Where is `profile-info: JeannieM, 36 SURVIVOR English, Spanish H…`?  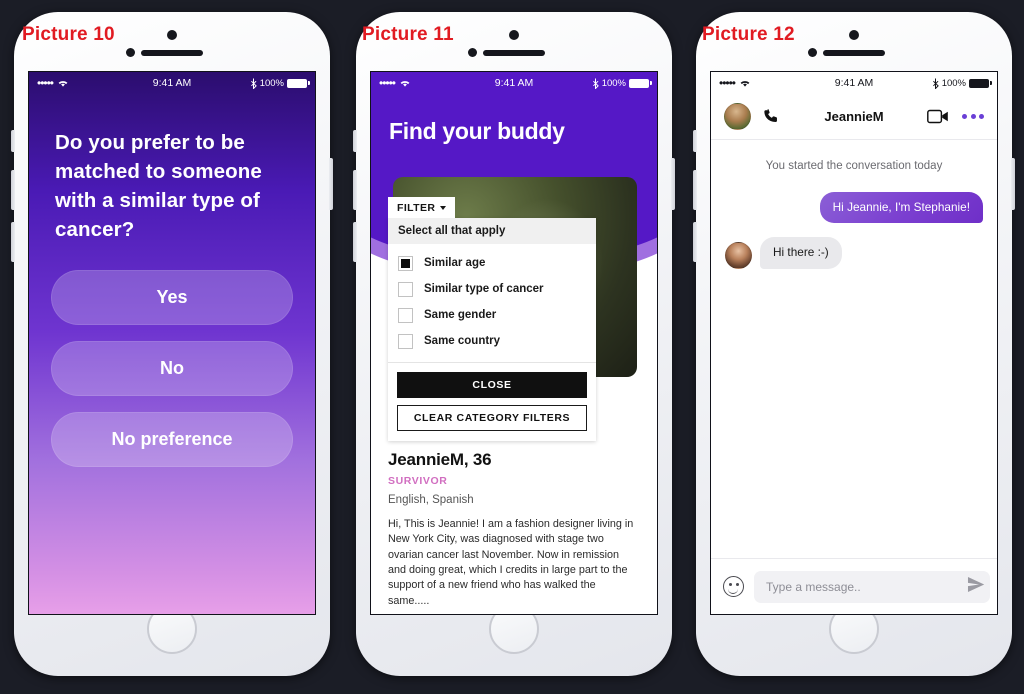 profile-info: JeannieM, 36 SURVIVOR English, Spanish H… is located at coordinates (511, 529).